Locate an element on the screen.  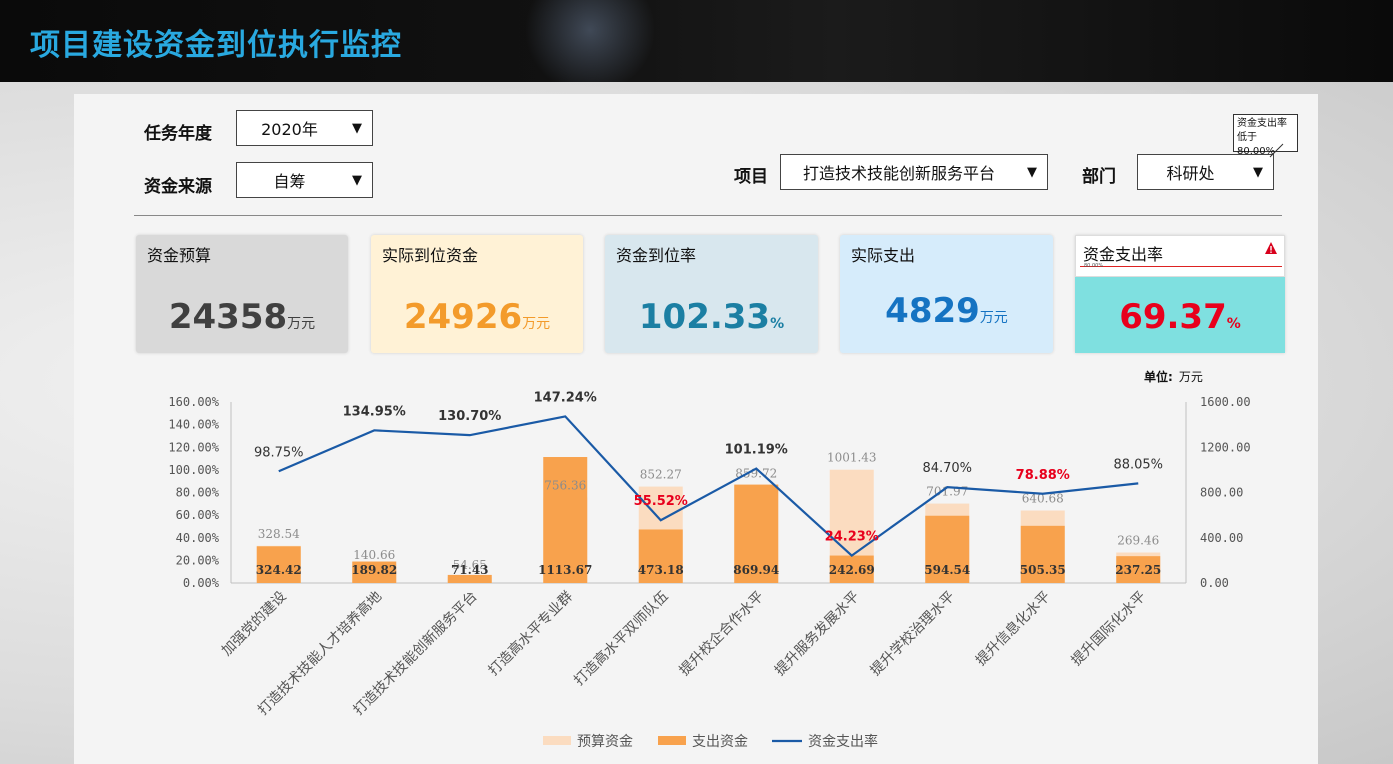
left-axis-tick: 60.00% is located at coordinates (198, 515).